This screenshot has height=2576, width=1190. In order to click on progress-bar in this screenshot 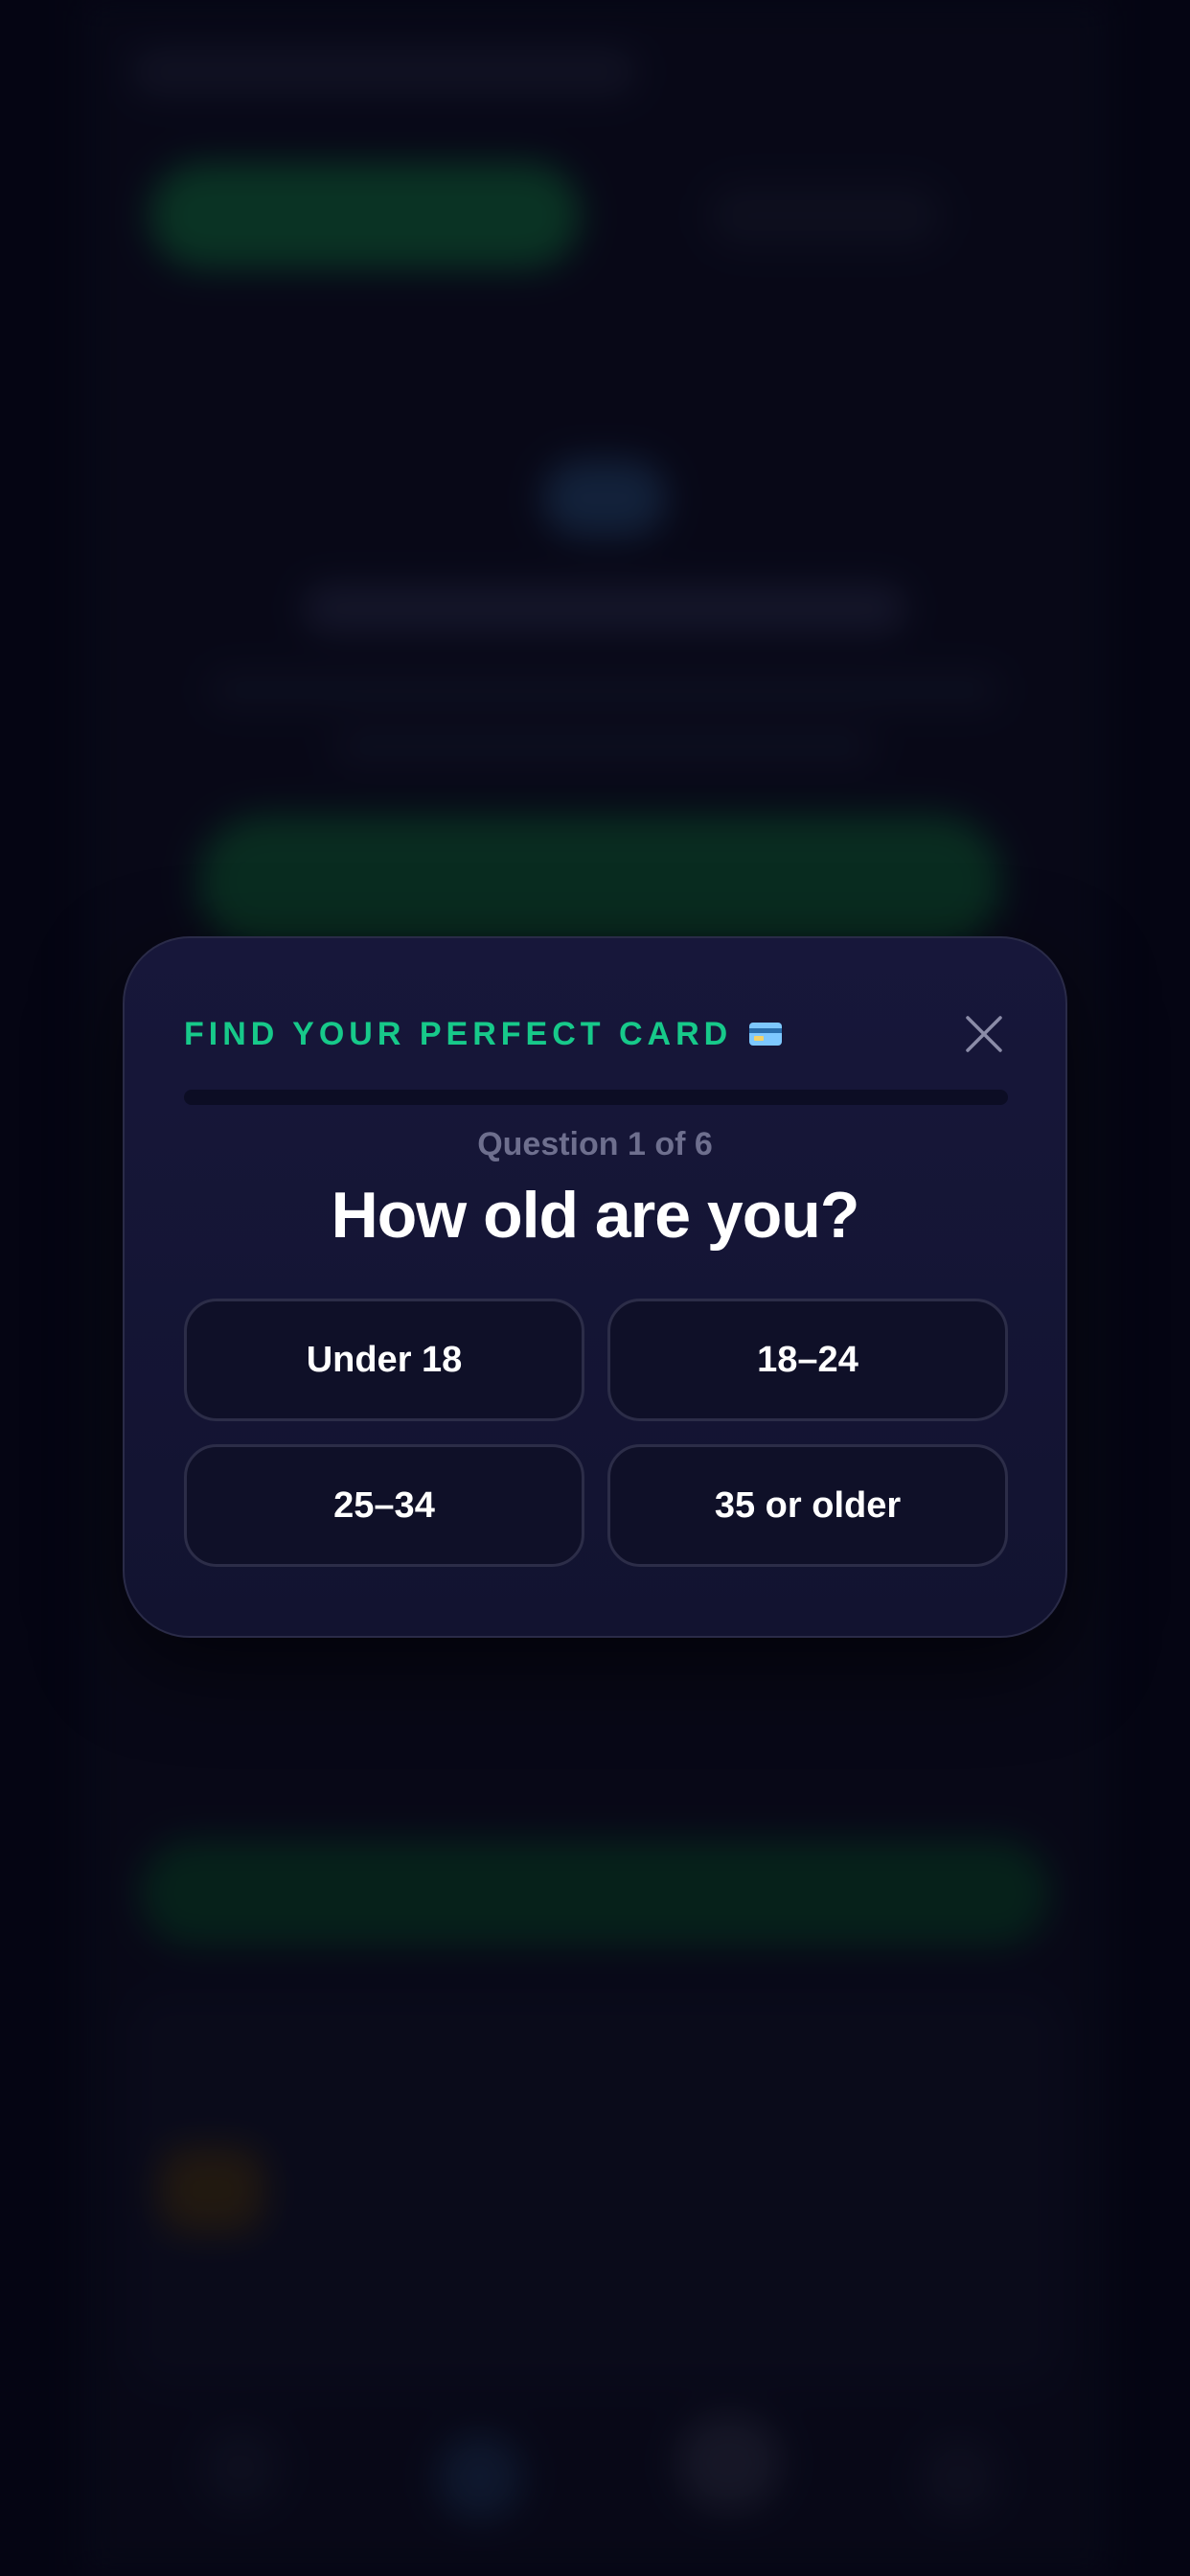, I will do `click(596, 1097)`.